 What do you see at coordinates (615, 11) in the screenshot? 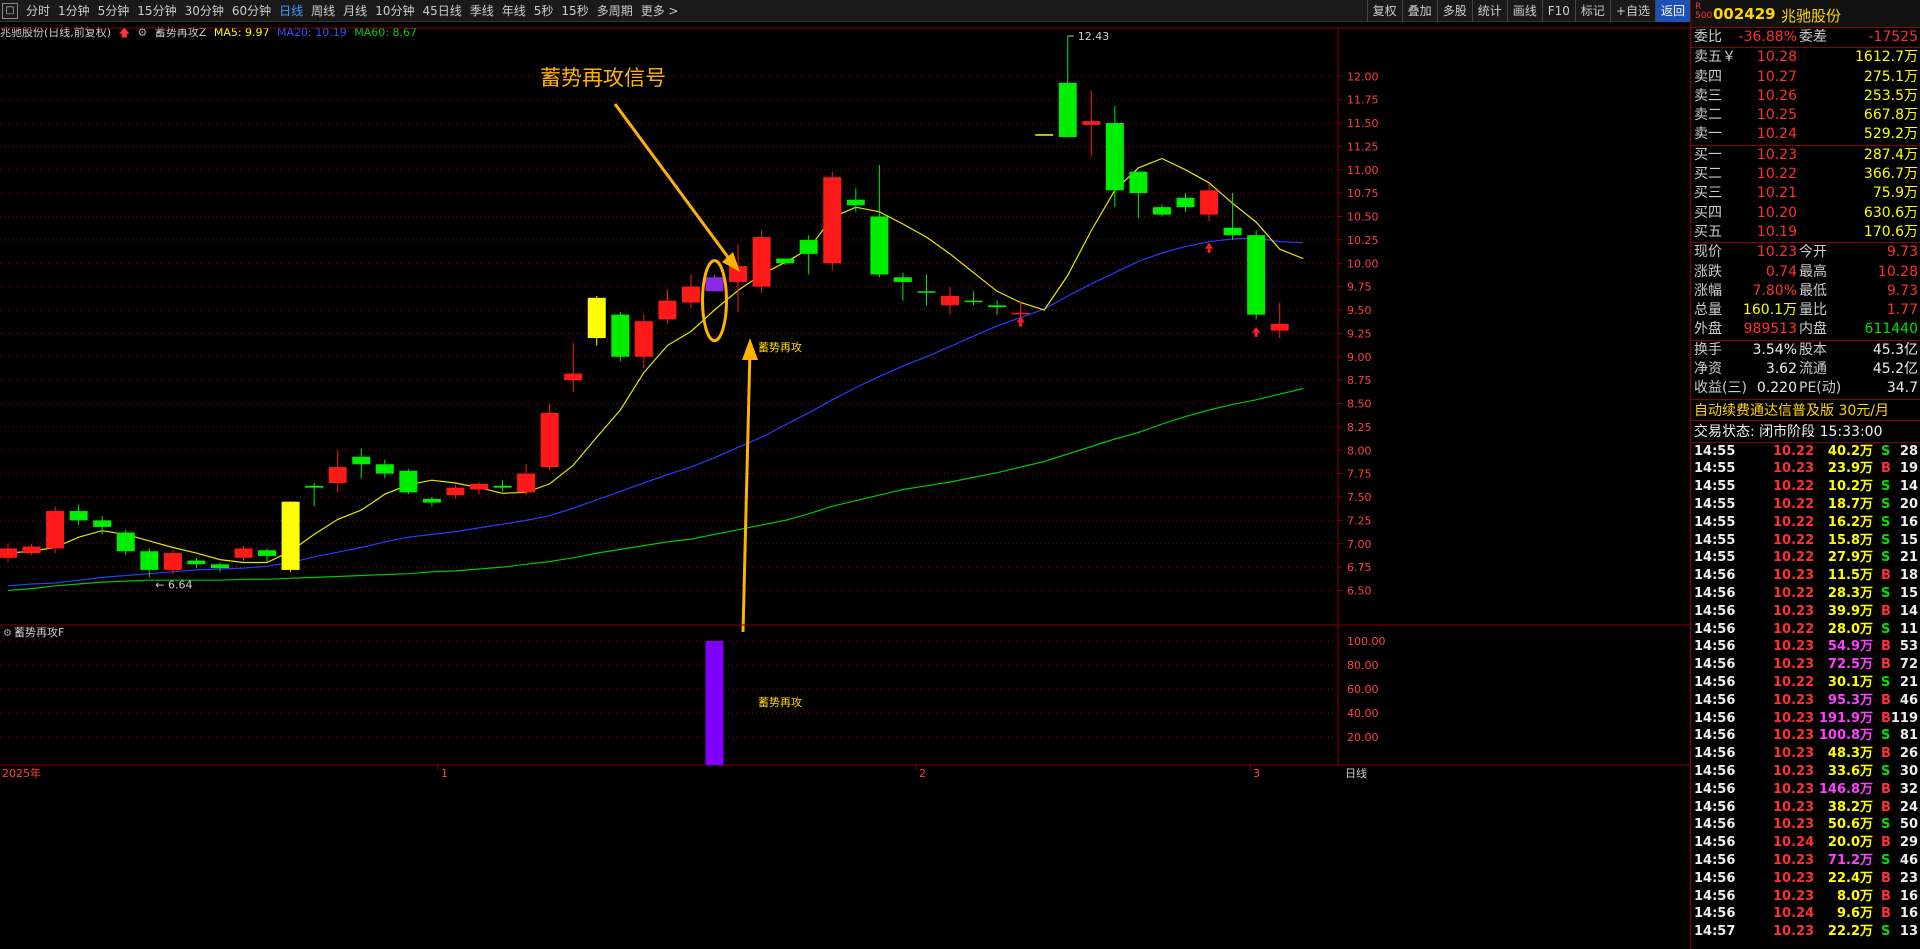
I see `period-tab: 多周期` at bounding box center [615, 11].